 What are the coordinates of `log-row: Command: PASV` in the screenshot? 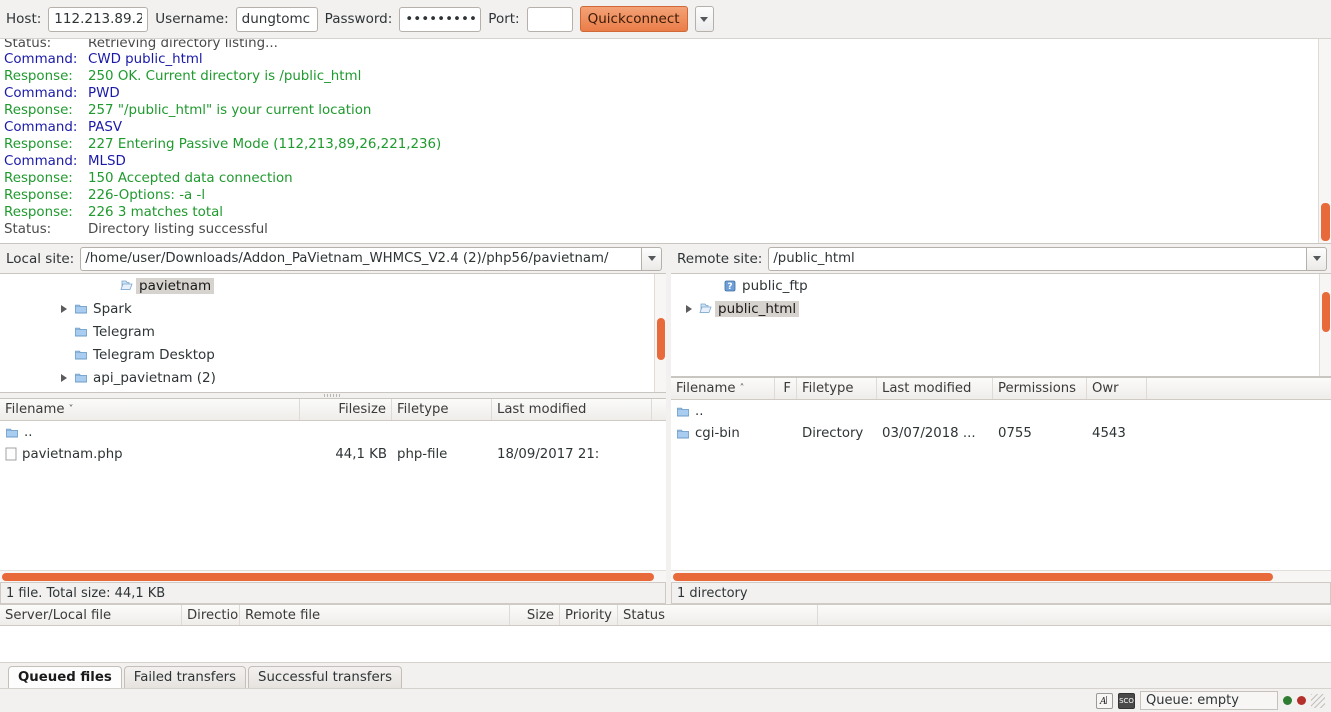 It's located at (665, 127).